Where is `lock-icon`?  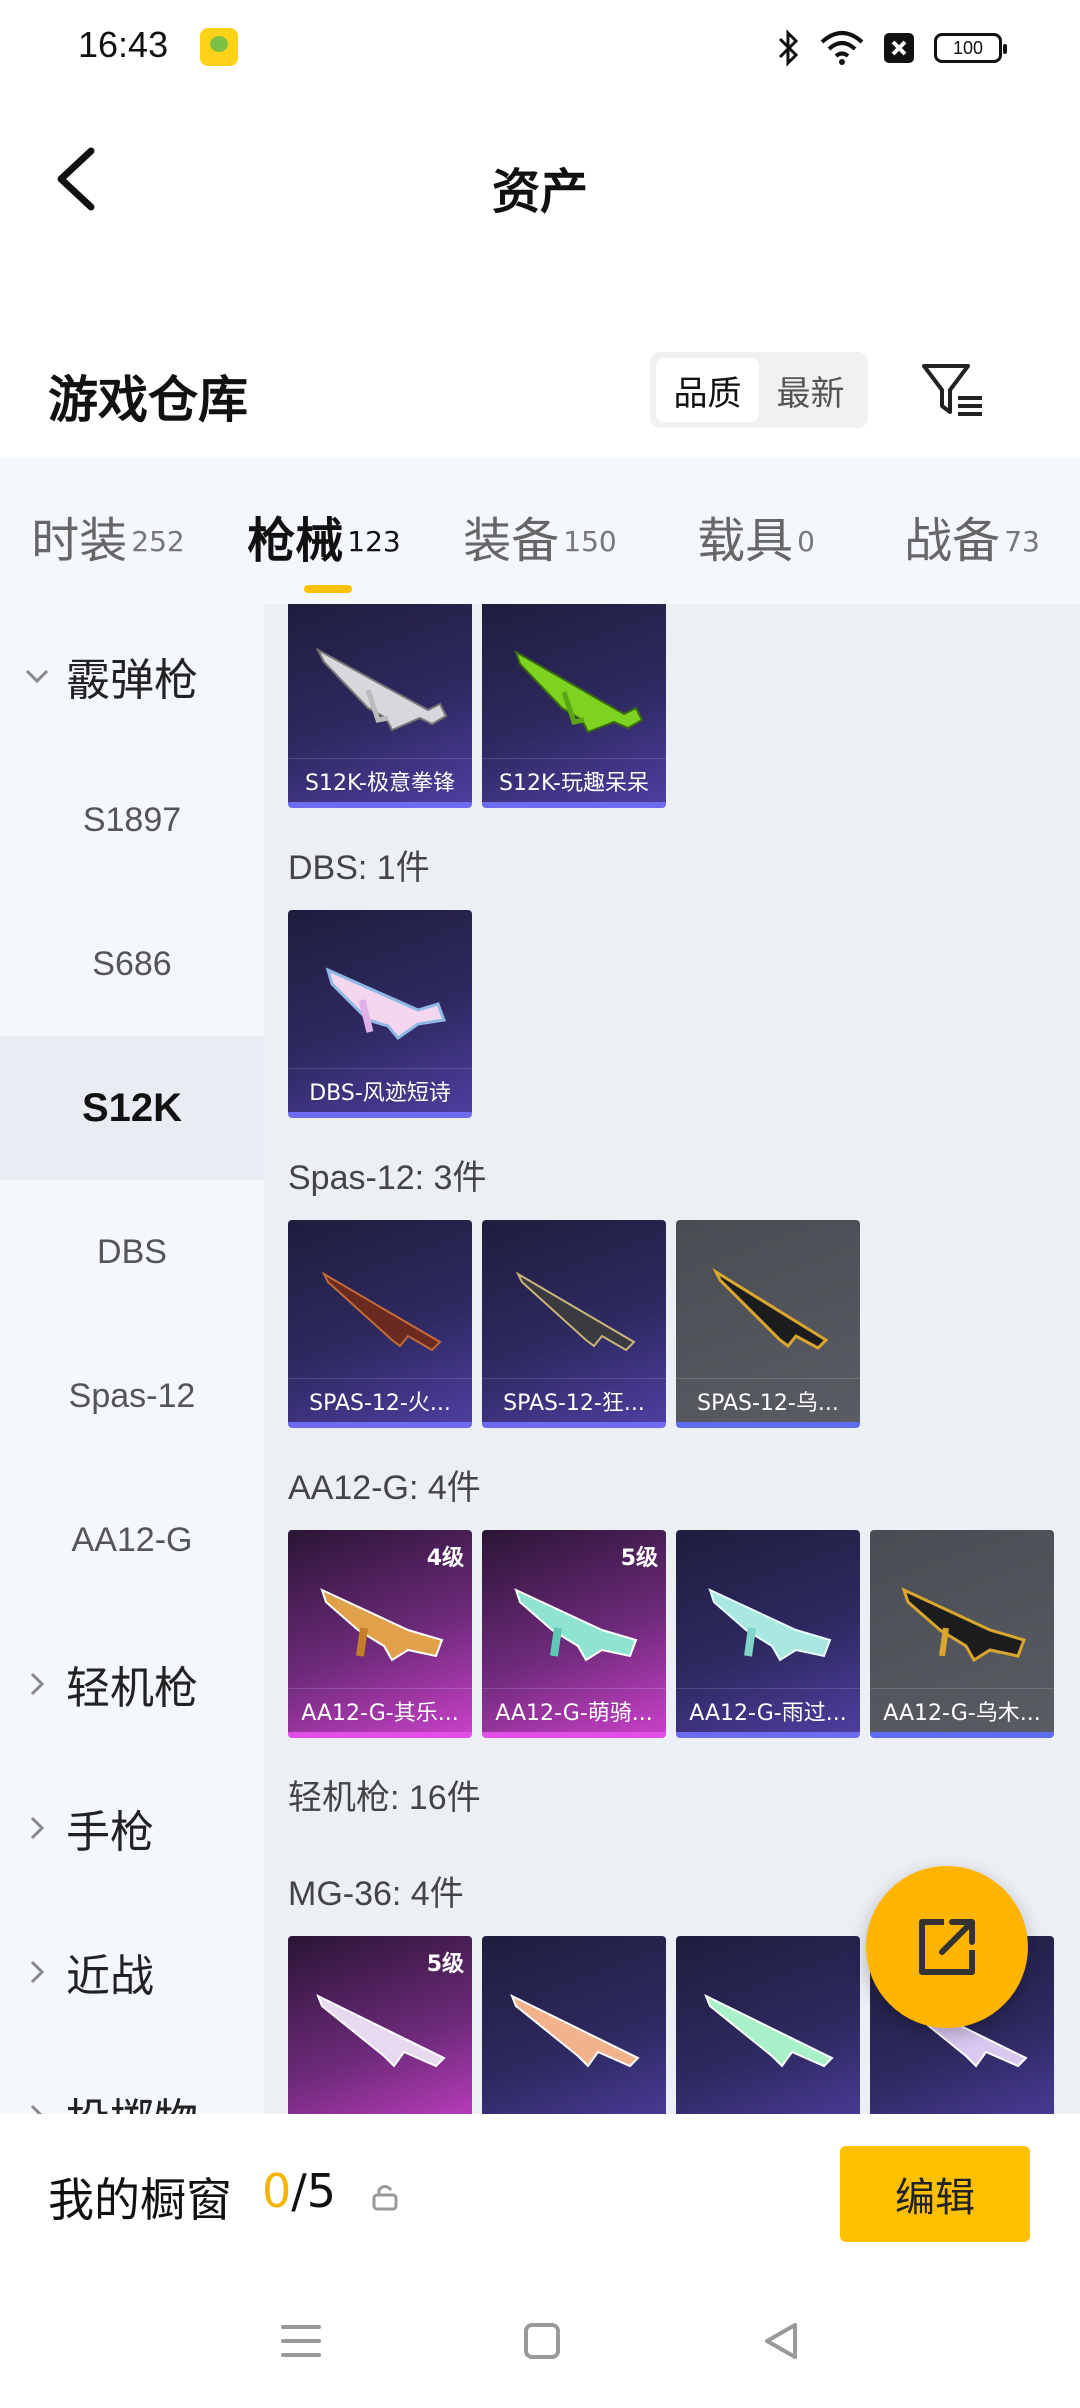 lock-icon is located at coordinates (385, 2198).